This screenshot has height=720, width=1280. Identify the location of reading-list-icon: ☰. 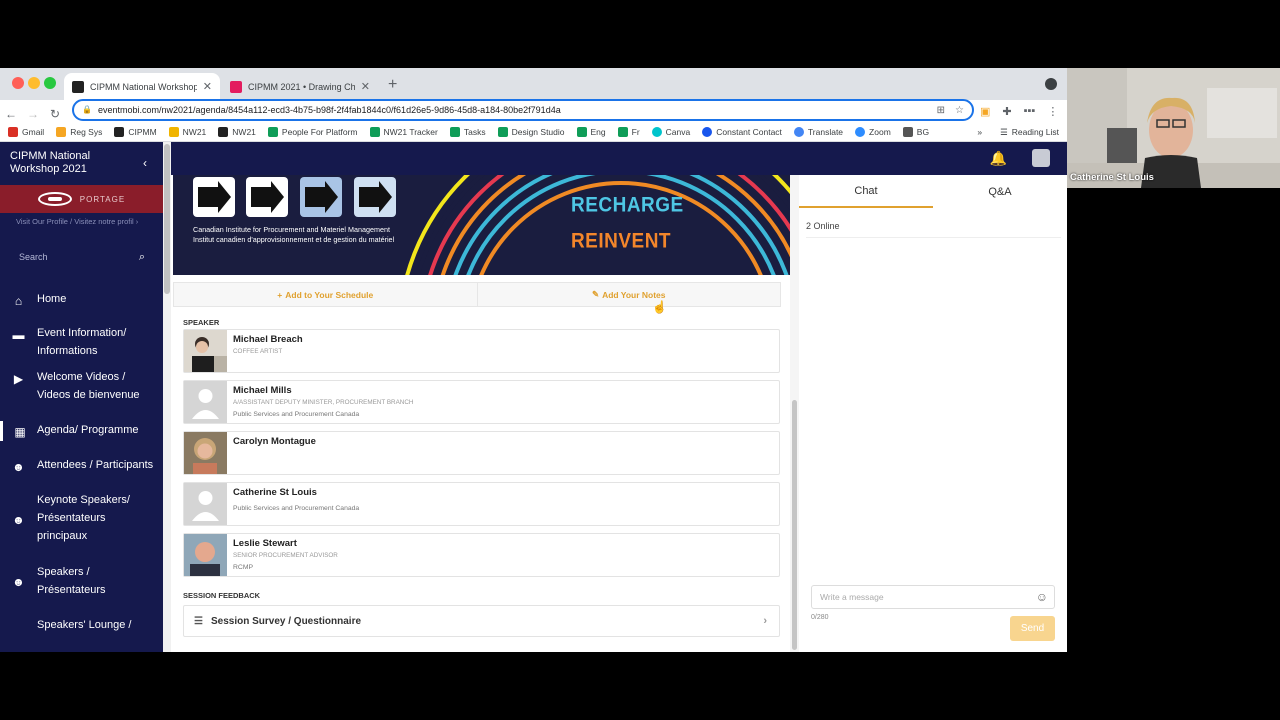
(1004, 131).